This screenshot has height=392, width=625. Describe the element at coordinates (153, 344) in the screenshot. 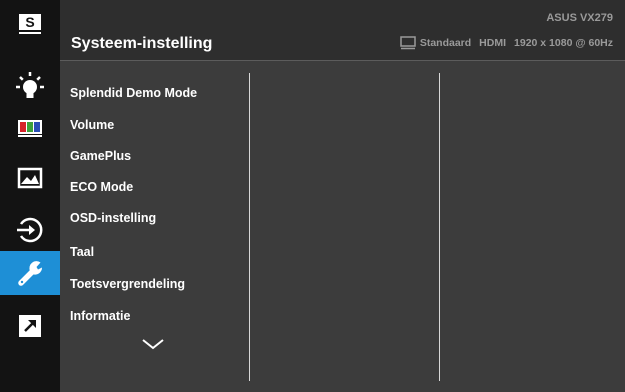

I see `chevron-down-icon` at that location.